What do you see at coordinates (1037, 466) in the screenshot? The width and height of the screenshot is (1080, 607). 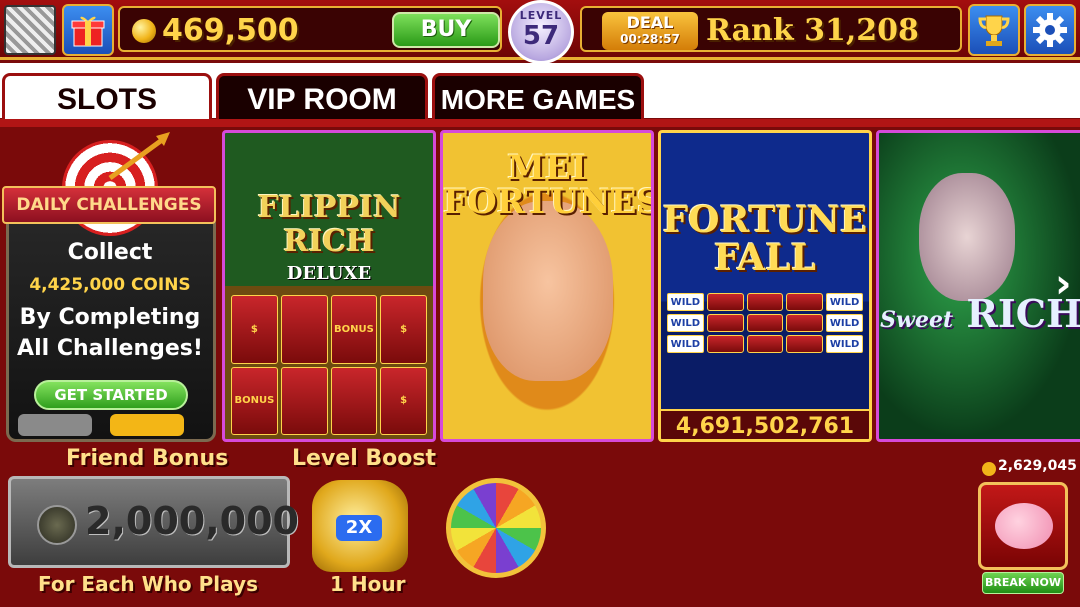 I see `piggy-bank-value: 2,629,045` at bounding box center [1037, 466].